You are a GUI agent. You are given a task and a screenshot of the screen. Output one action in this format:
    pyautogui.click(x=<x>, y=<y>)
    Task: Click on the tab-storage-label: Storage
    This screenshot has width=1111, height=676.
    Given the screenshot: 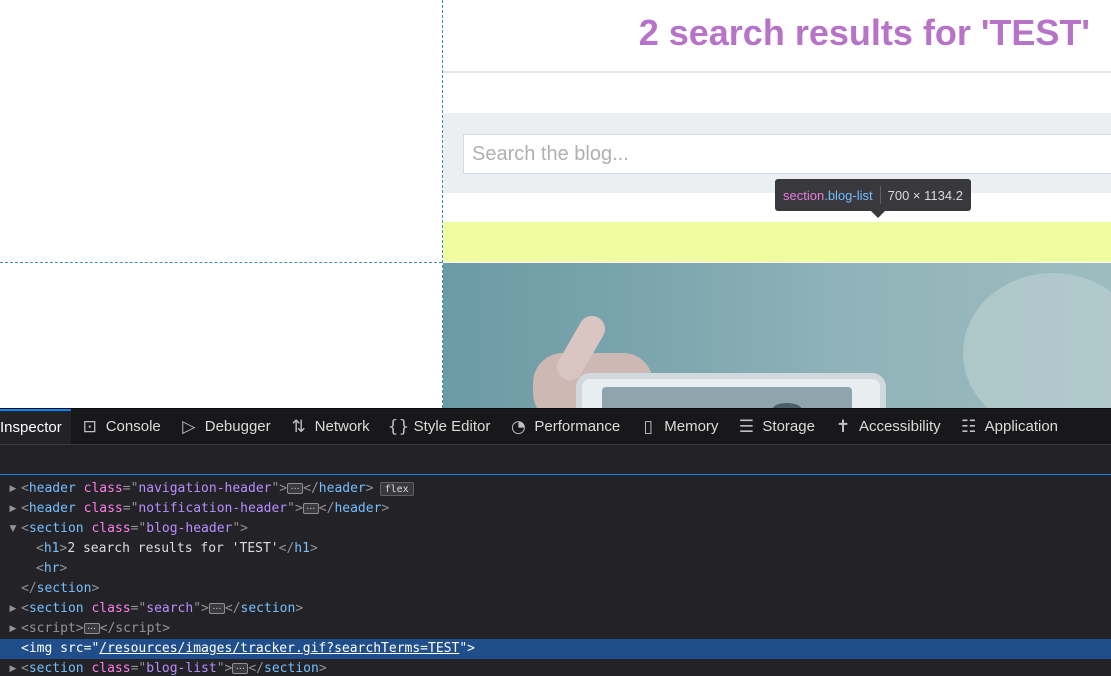 What is the action you would take?
    pyautogui.click(x=788, y=426)
    